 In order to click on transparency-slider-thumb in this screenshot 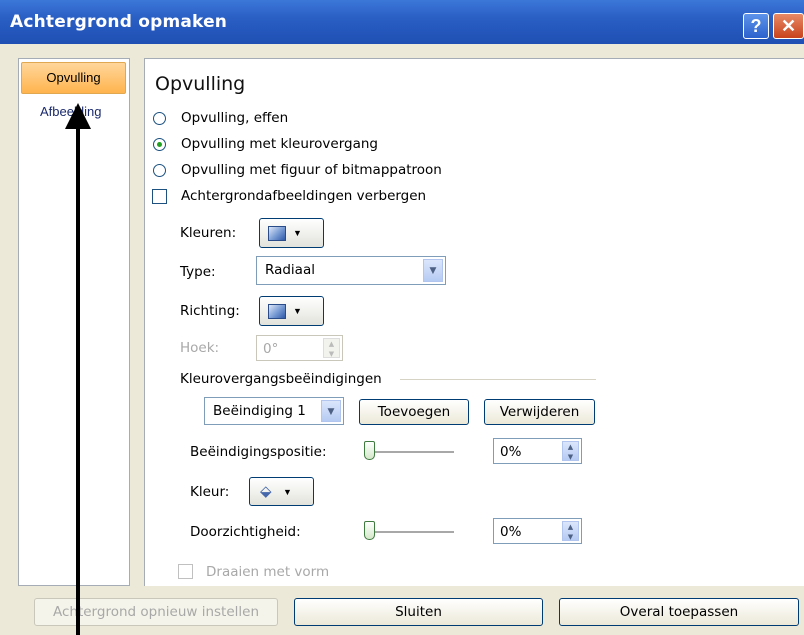, I will do `click(369, 530)`.